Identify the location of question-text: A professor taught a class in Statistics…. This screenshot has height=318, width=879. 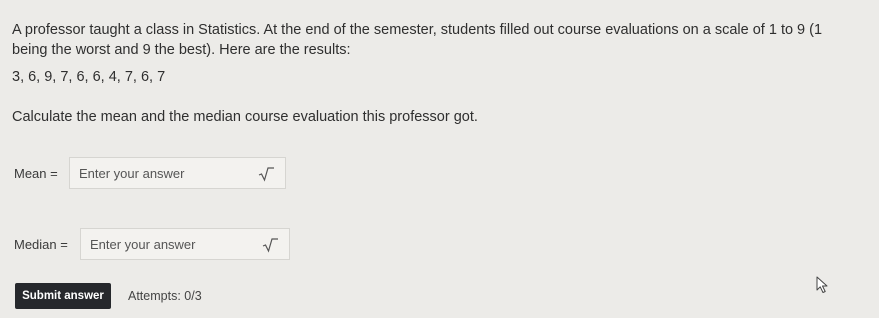
(417, 40).